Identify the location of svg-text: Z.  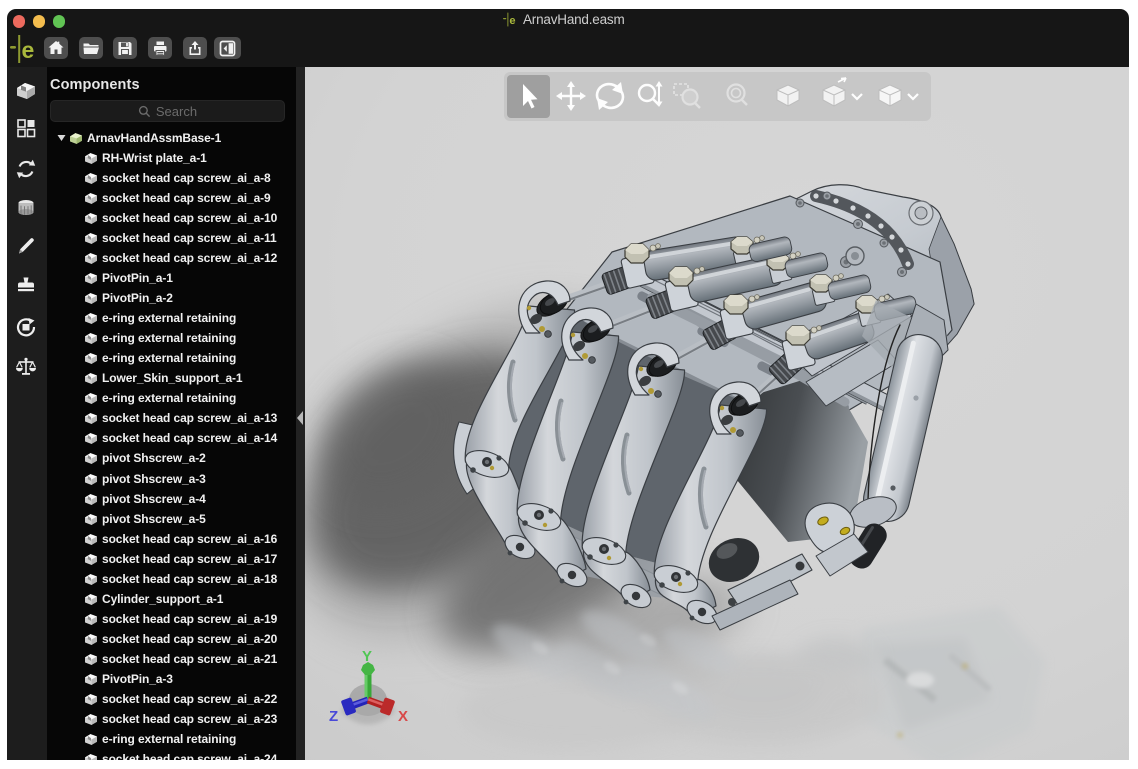
(333, 716).